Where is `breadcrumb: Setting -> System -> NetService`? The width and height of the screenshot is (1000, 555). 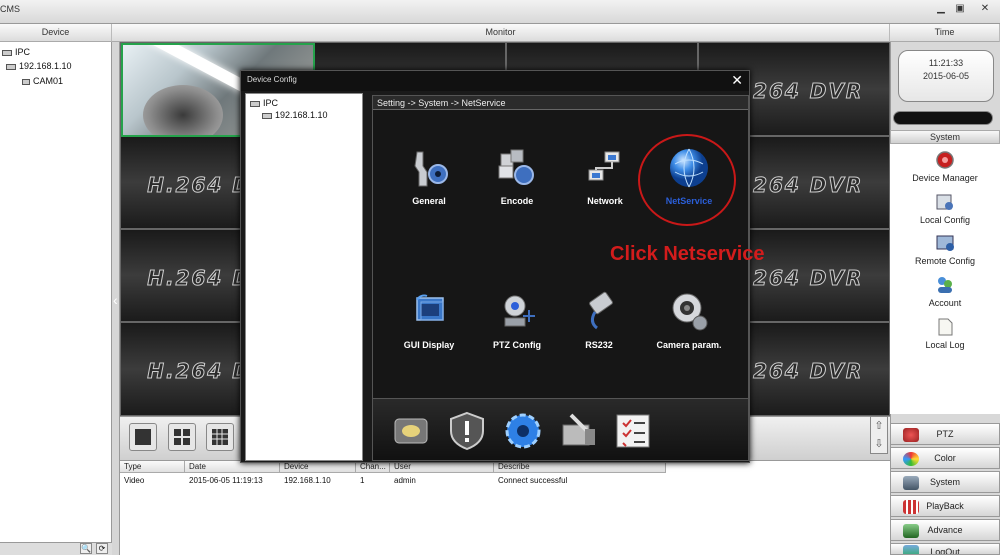
breadcrumb: Setting -> System -> NetService is located at coordinates (560, 103).